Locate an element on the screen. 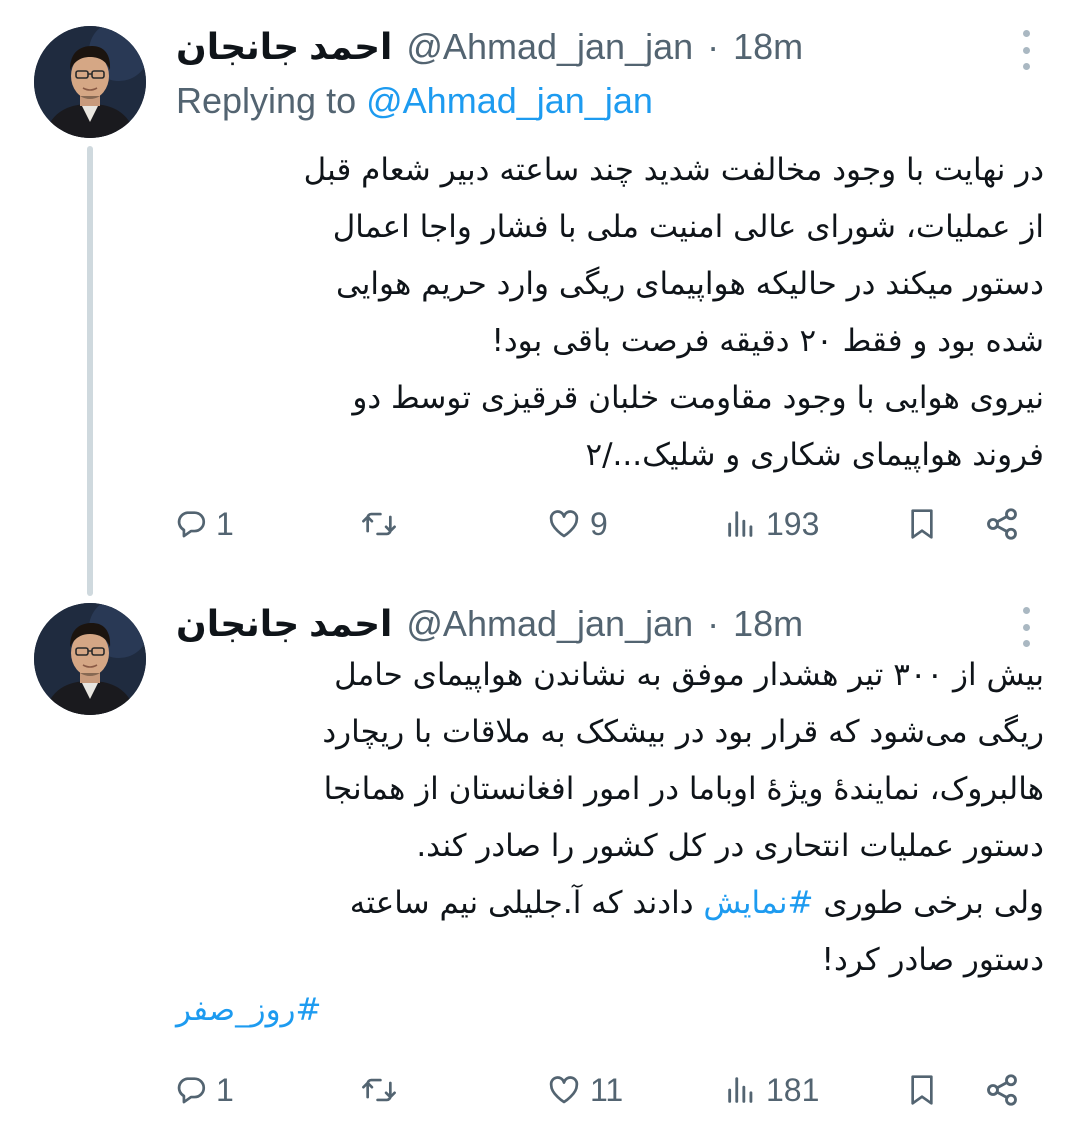  like-count: 11 is located at coordinates (607, 1089).